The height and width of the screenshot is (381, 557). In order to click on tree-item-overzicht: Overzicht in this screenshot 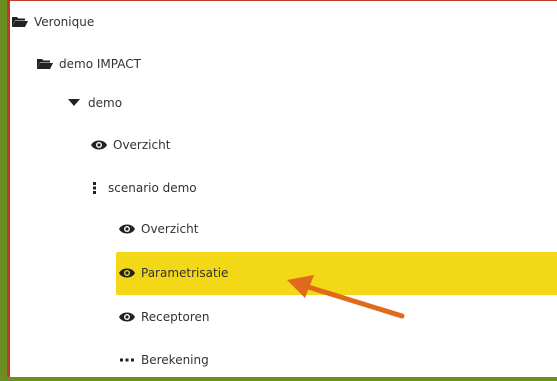, I will do `click(130, 145)`.